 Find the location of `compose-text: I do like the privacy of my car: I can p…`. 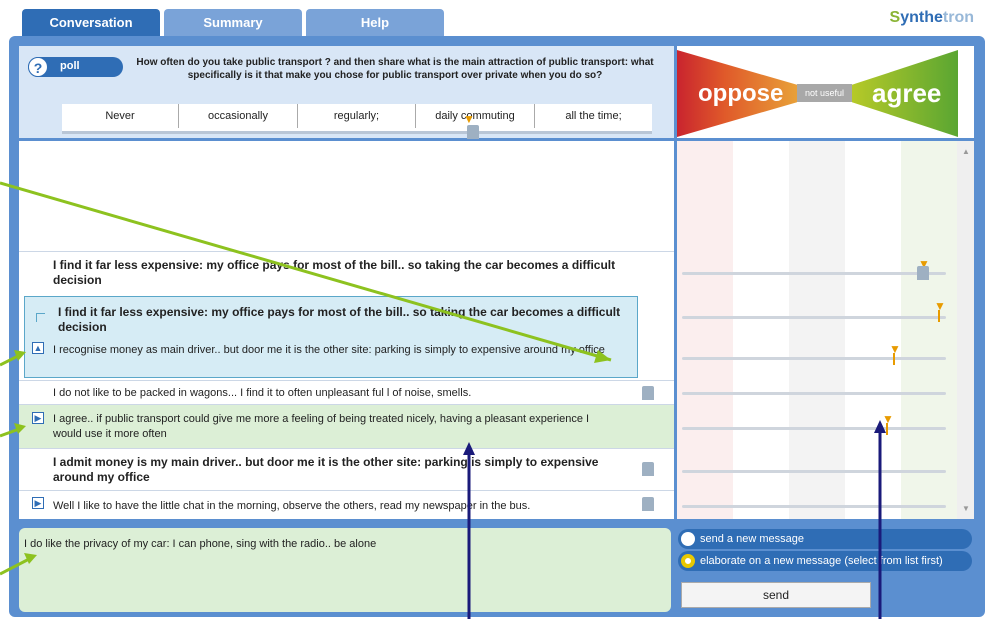

compose-text: I do like the privacy of my car: I can p… is located at coordinates (200, 544).